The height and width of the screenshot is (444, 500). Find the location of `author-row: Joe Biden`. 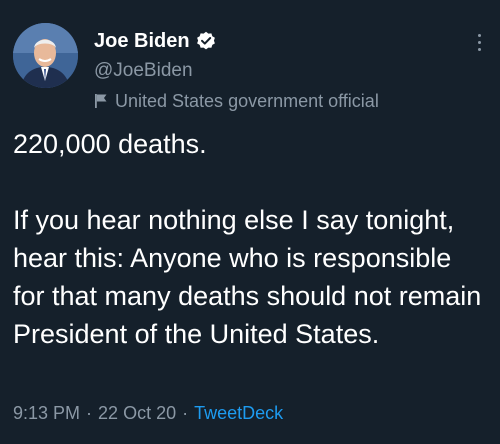

author-row: Joe Biden is located at coordinates (155, 41).